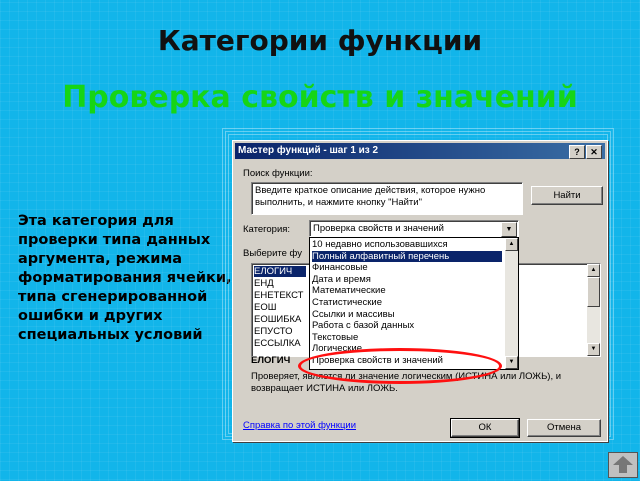 This screenshot has height=481, width=640. I want to click on select-function-label: Выберите фу, so click(272, 253).